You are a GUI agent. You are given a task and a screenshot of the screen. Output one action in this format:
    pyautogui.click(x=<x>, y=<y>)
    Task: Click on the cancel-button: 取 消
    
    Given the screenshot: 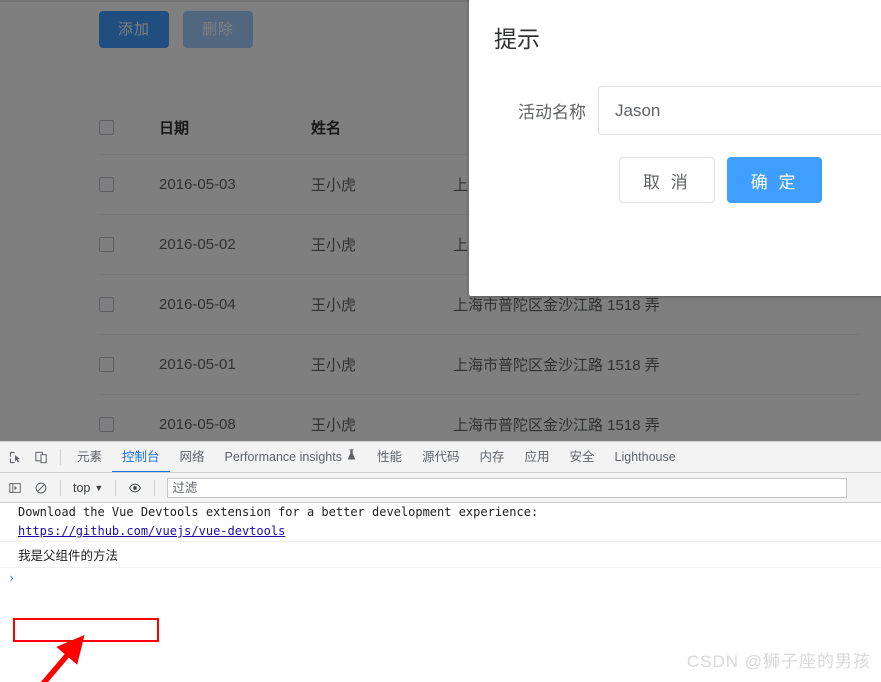 What is the action you would take?
    pyautogui.click(x=667, y=180)
    